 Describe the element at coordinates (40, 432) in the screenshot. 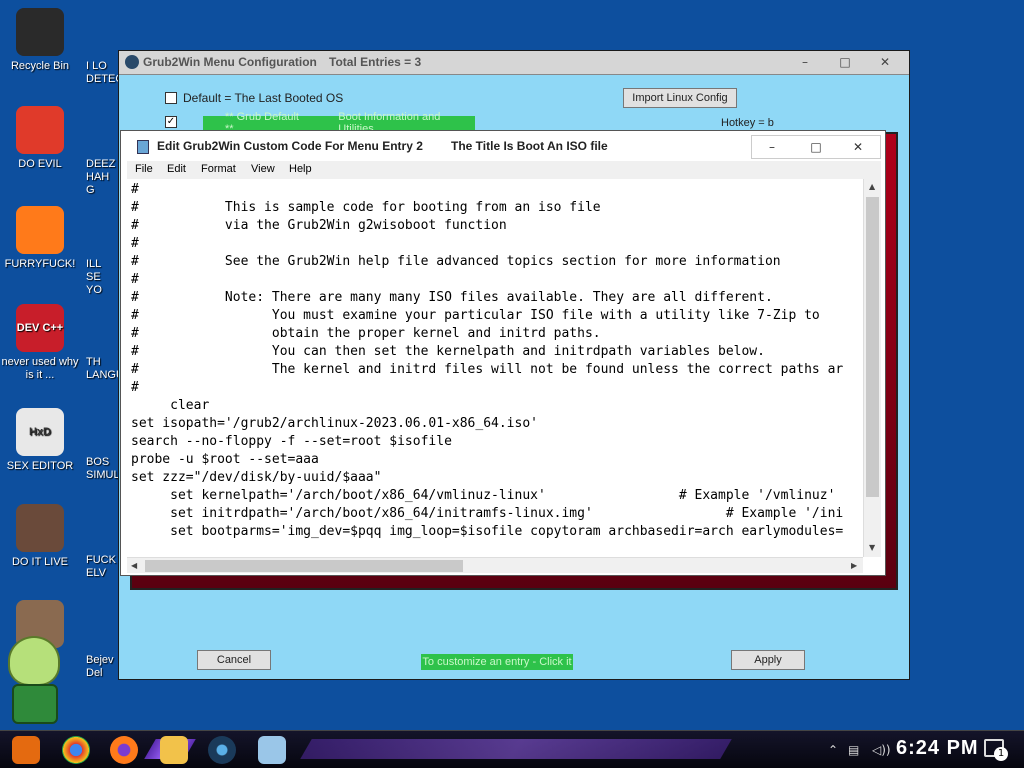

I see `desktop-icon-image: HxD` at that location.